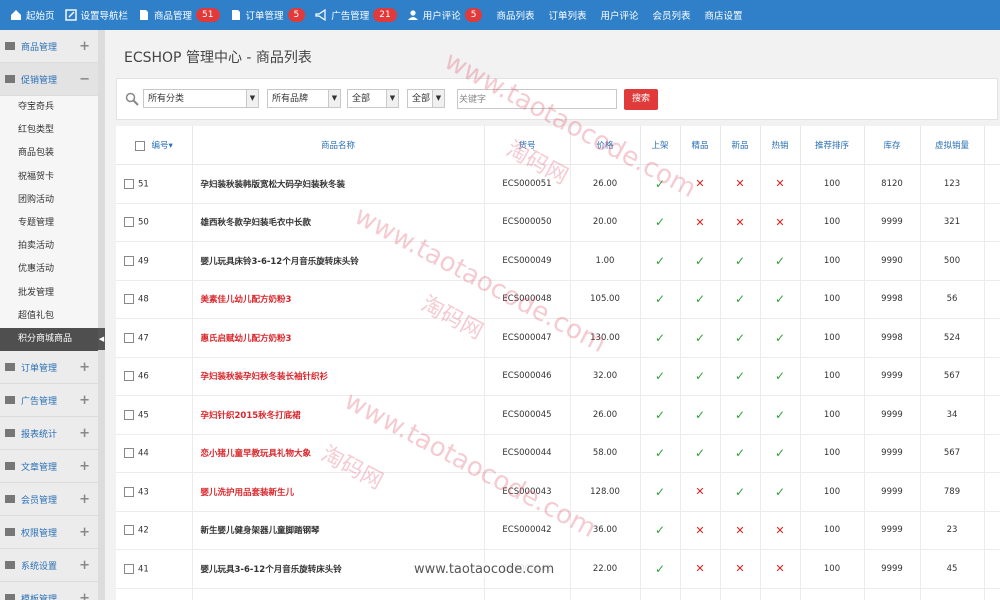 The width and height of the screenshot is (1000, 600). What do you see at coordinates (101, 315) in the screenshot?
I see `sidebar-collapse-bar: ◀` at bounding box center [101, 315].